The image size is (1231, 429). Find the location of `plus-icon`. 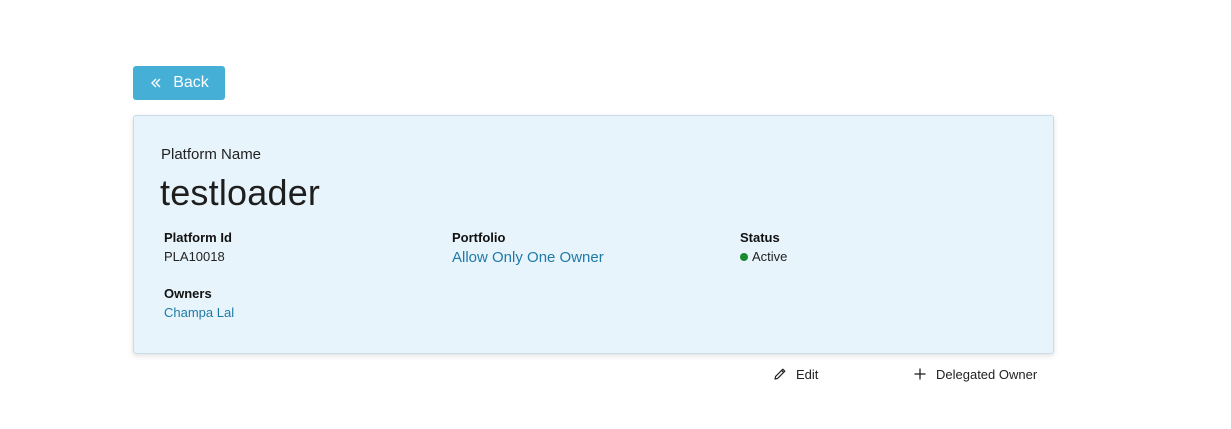

plus-icon is located at coordinates (920, 374).